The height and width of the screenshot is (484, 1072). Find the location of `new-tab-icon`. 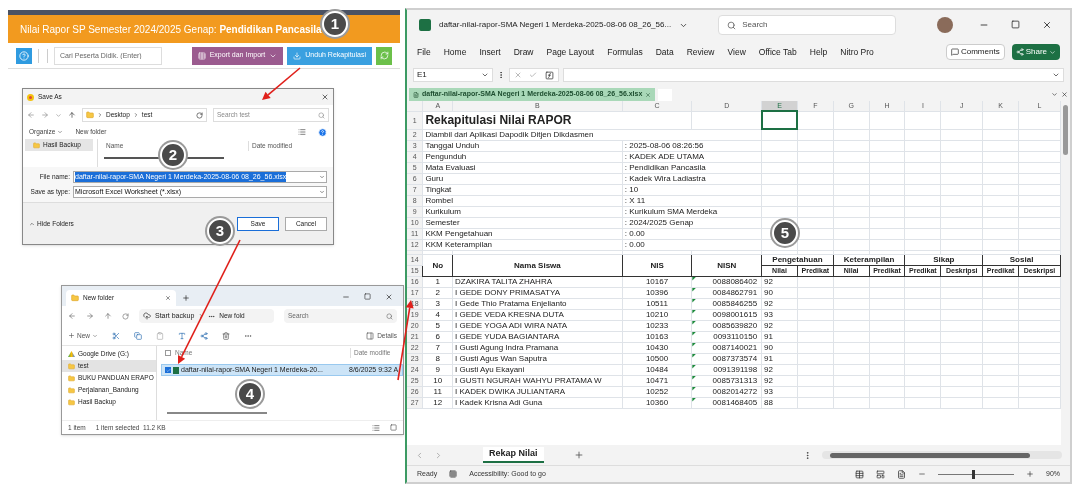

new-tab-icon is located at coordinates (186, 298).